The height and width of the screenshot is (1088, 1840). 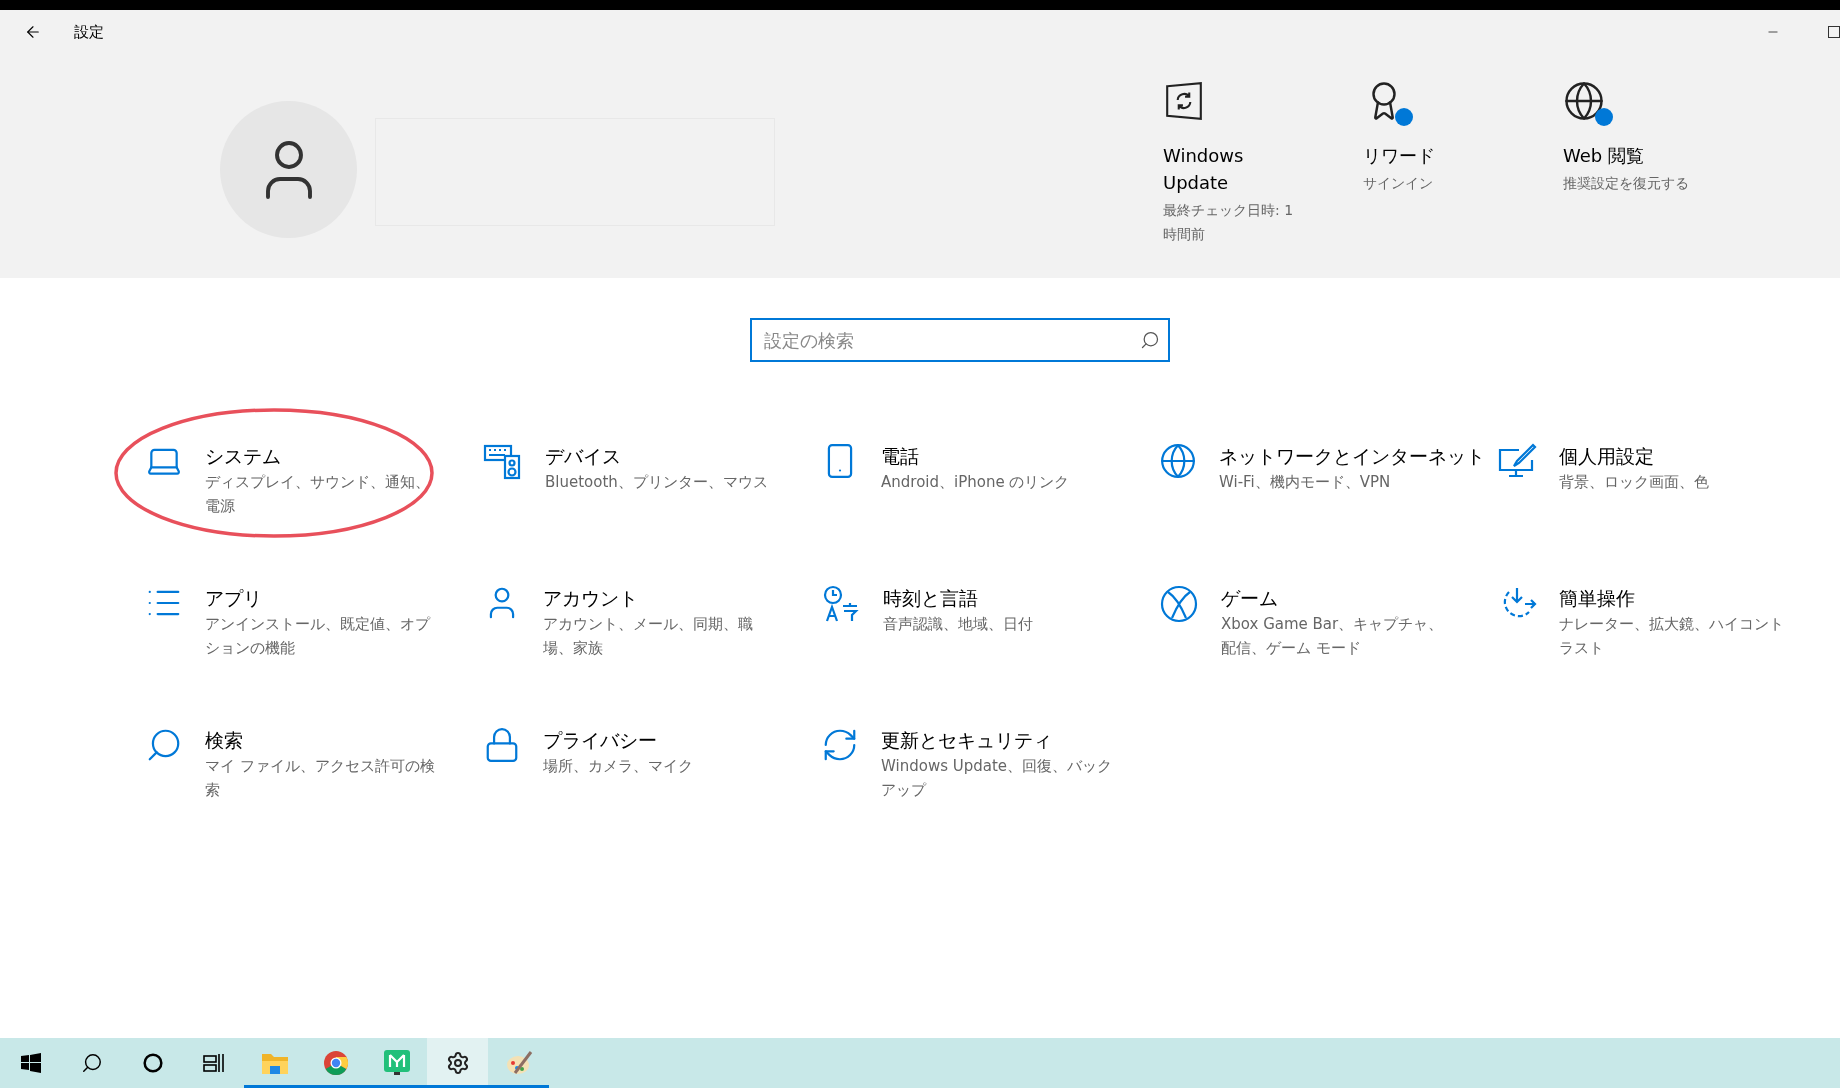 What do you see at coordinates (518, 1063) in the screenshot?
I see `palette-brush-icon` at bounding box center [518, 1063].